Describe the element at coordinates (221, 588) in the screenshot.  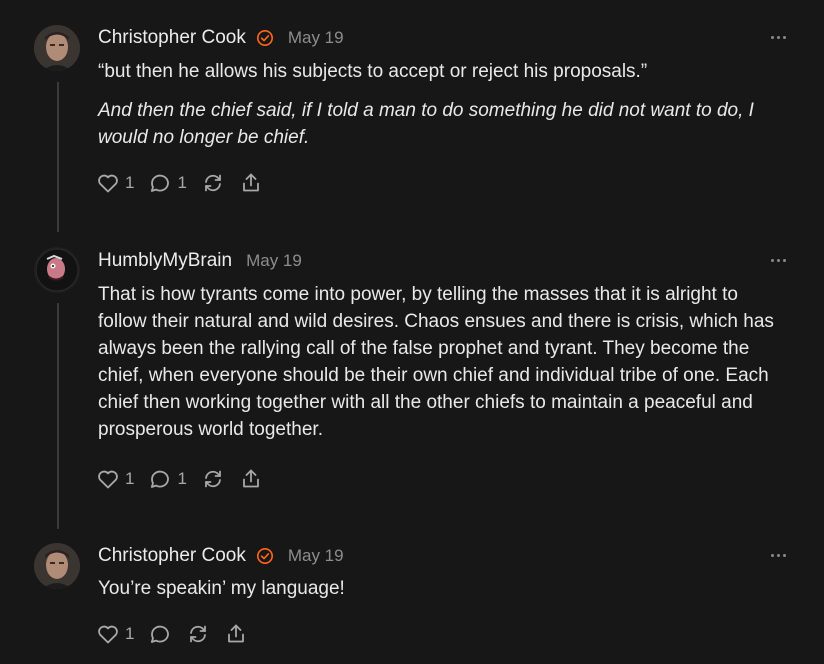
I see `comment-paragraph: You’re speakin’ my language!` at that location.